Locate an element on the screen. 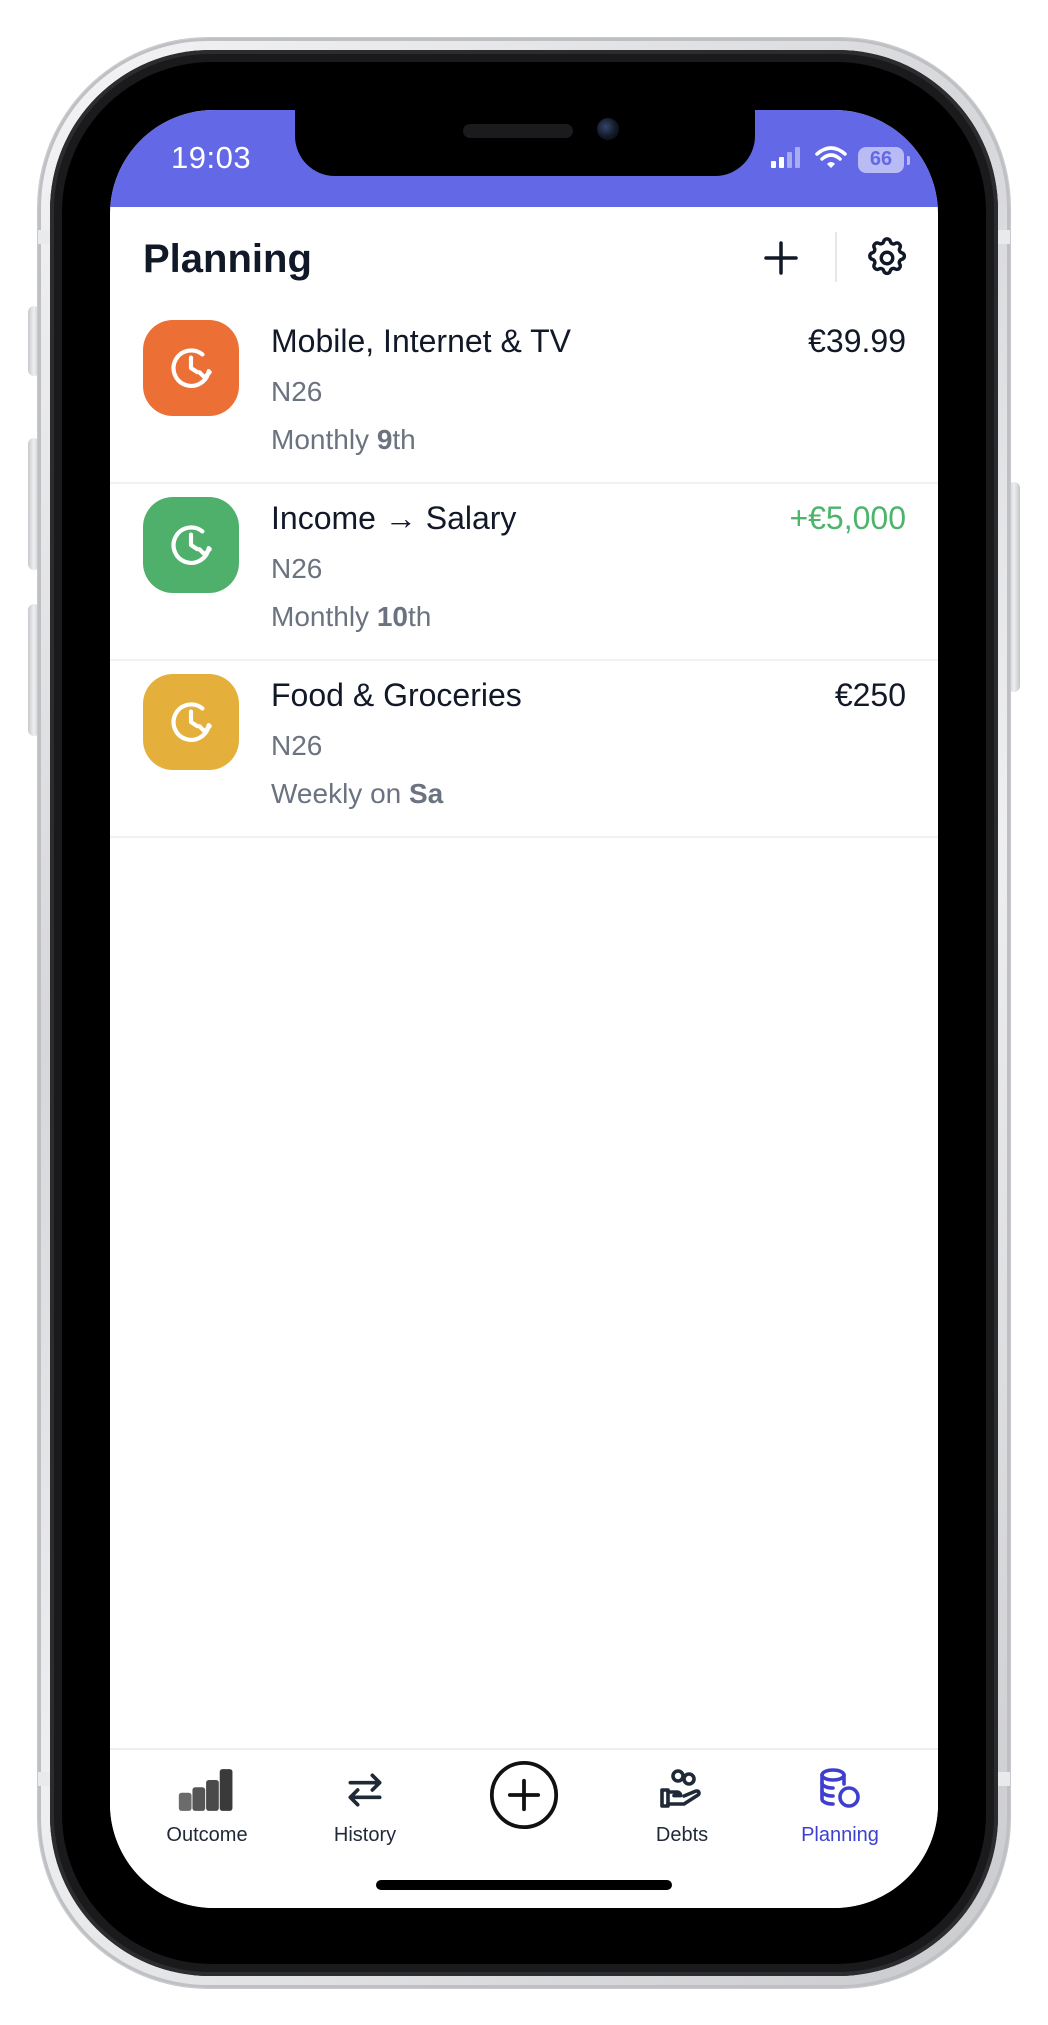 The image size is (1048, 2025). tab-debts: Debts is located at coordinates (682, 1806).